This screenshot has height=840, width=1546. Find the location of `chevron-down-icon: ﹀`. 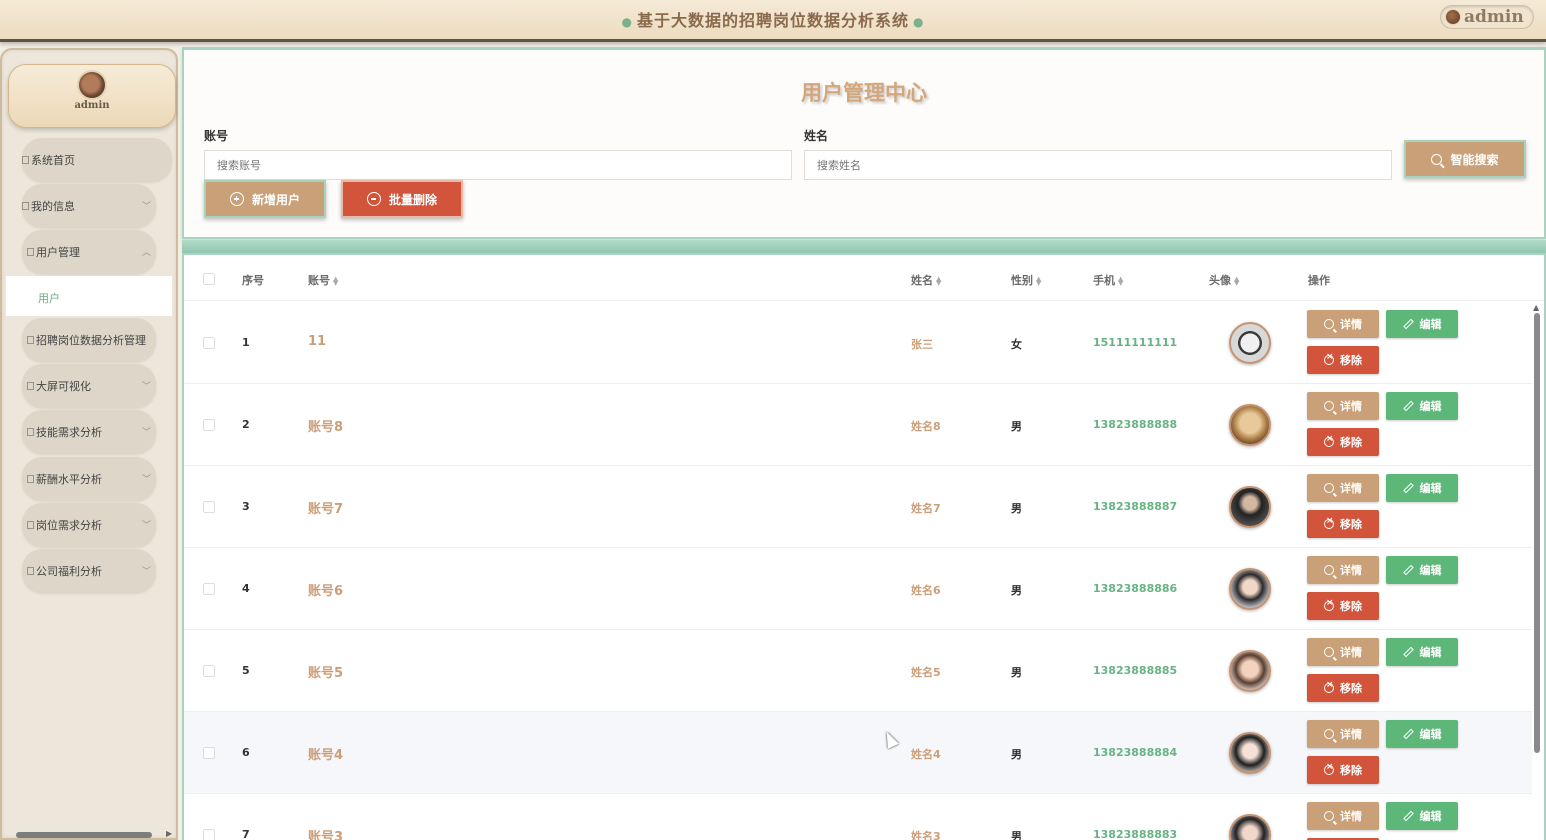

chevron-down-icon: ﹀ is located at coordinates (146, 207).